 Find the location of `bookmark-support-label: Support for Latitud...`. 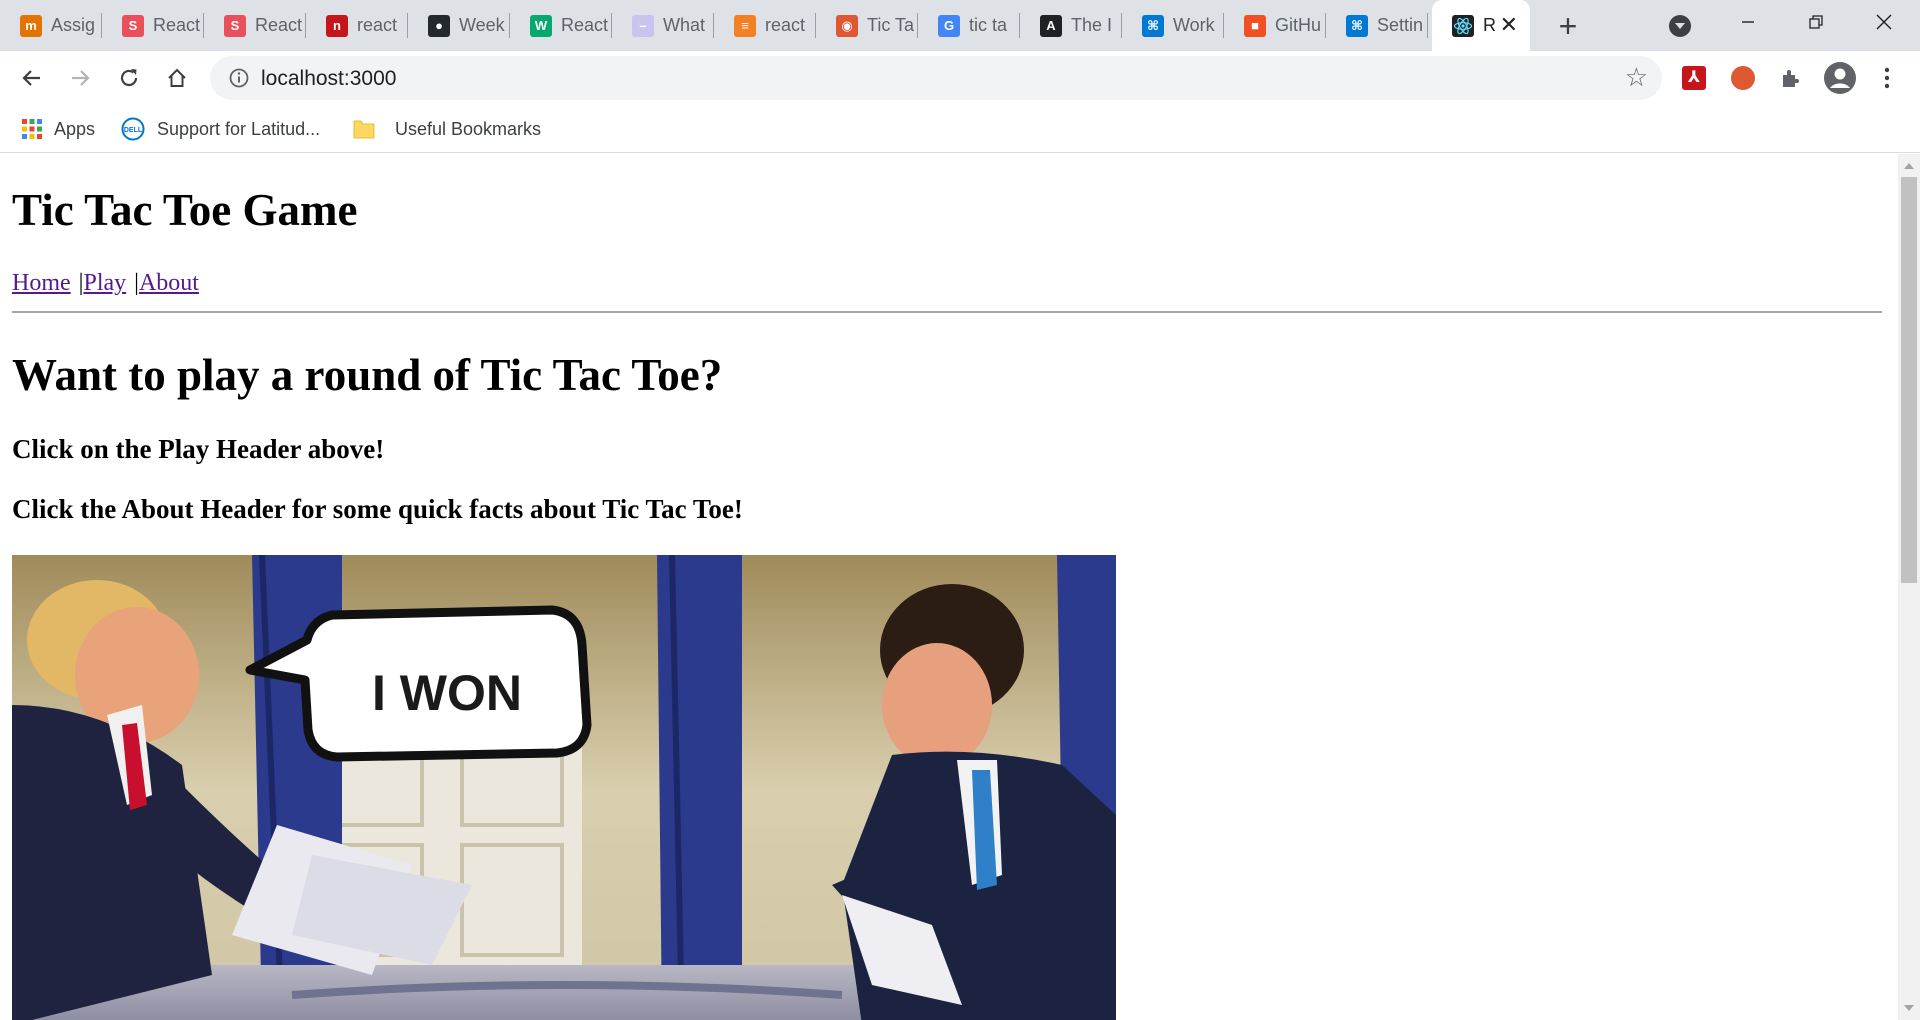

bookmark-support-label: Support for Latitud... is located at coordinates (239, 128).